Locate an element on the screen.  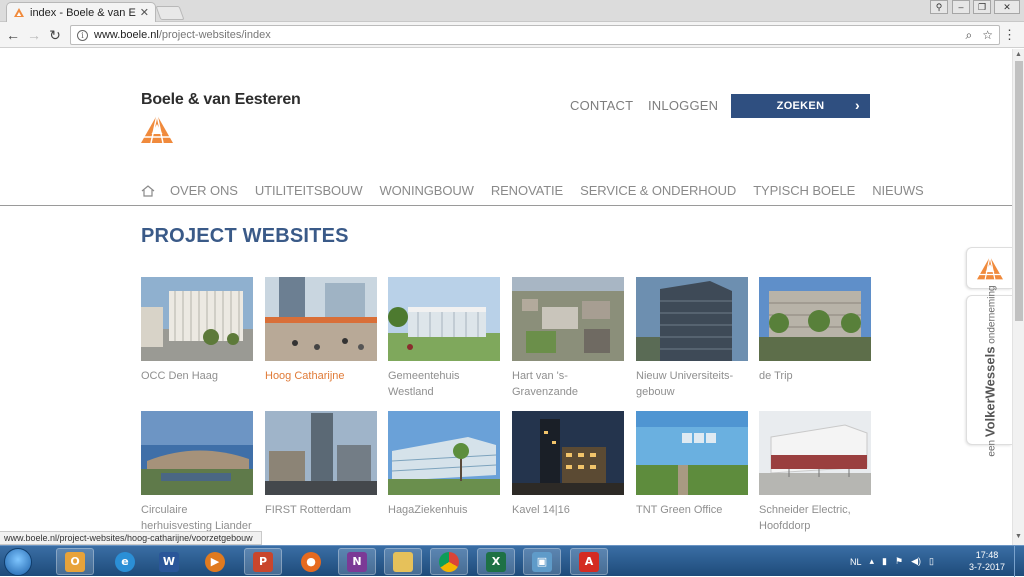
project-caption: OCC Den Haag is located at coordinates (197, 376).